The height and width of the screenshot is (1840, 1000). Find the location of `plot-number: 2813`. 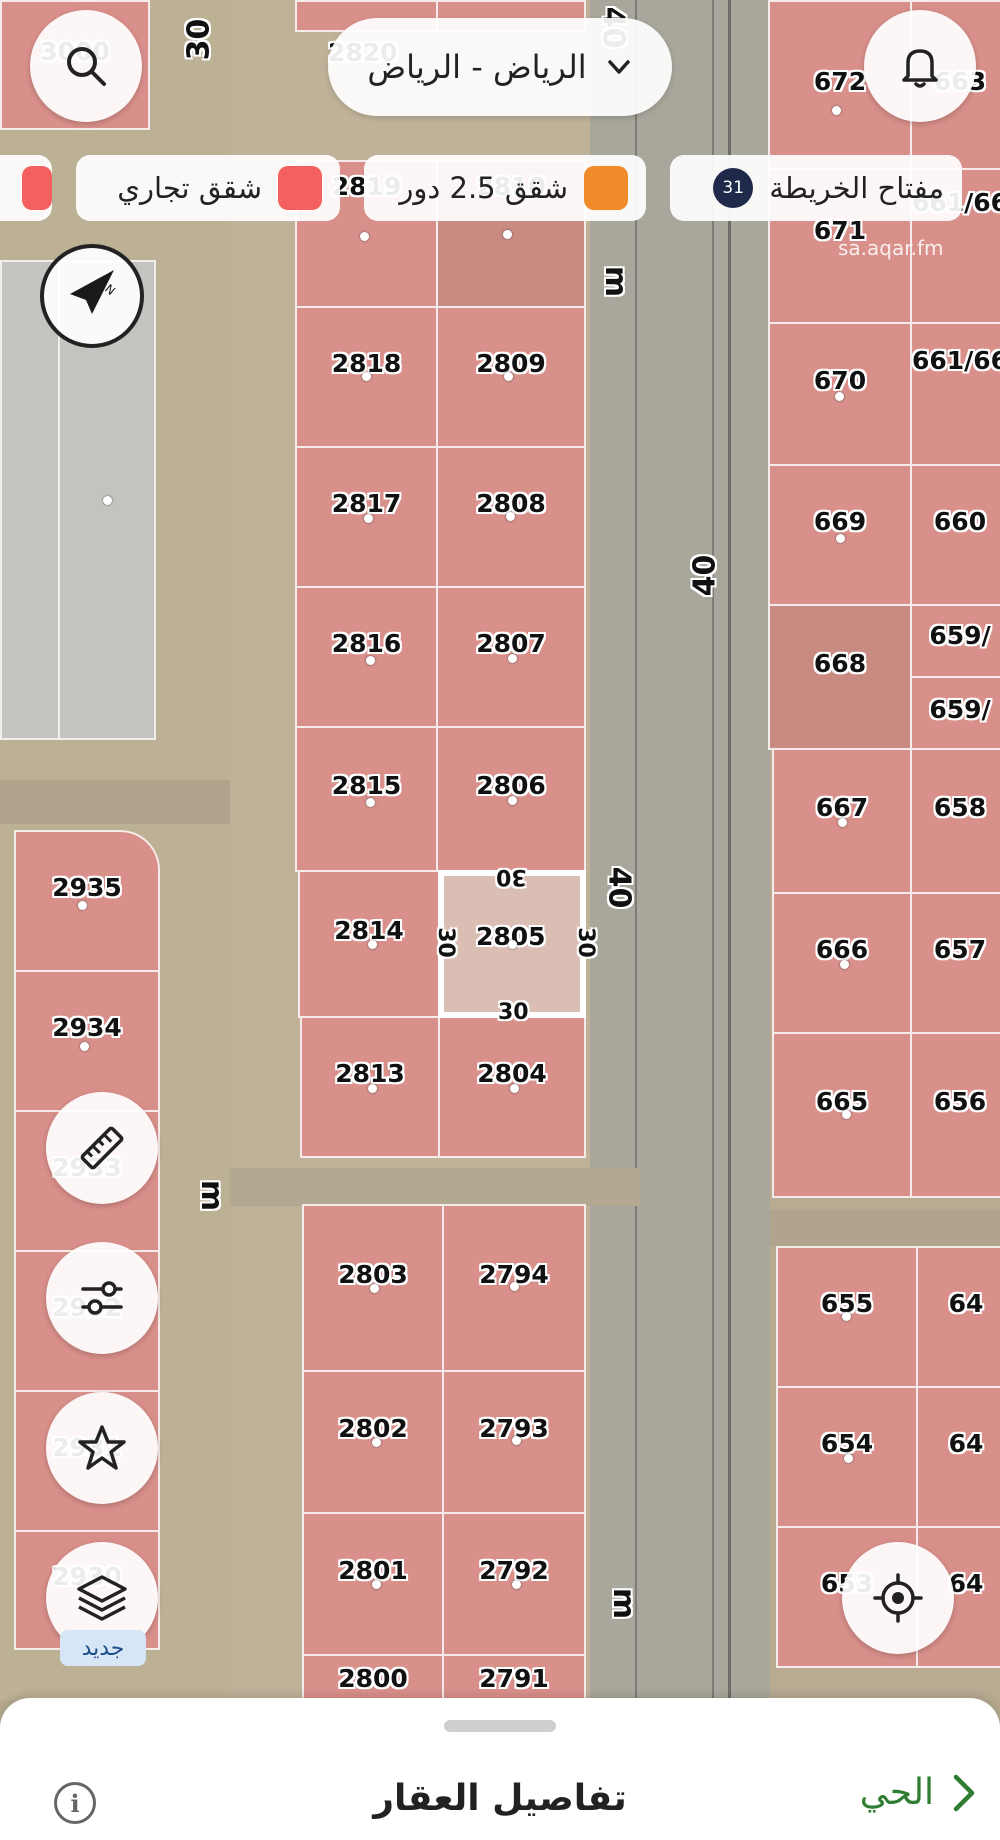

plot-number: 2813 is located at coordinates (370, 1073).